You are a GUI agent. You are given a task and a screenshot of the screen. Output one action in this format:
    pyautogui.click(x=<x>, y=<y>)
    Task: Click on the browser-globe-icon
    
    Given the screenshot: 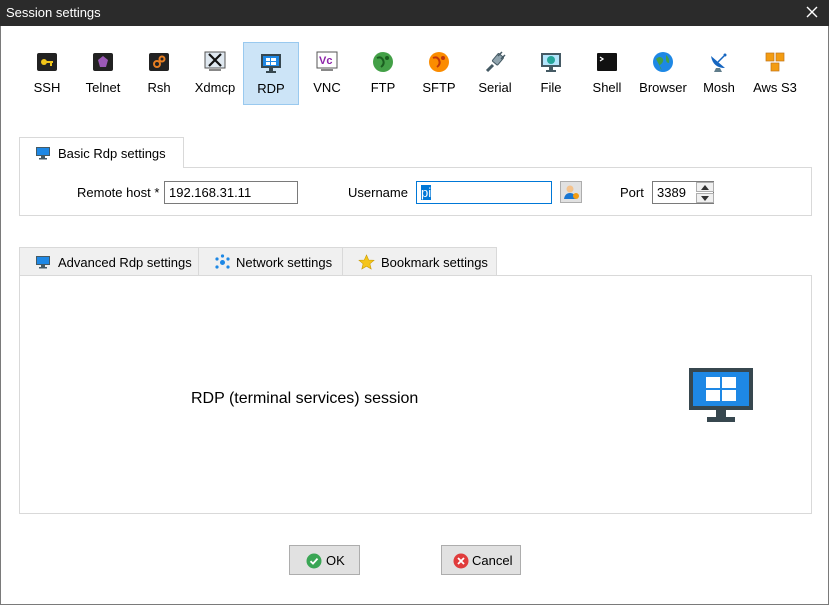 What is the action you would take?
    pyautogui.click(x=663, y=62)
    